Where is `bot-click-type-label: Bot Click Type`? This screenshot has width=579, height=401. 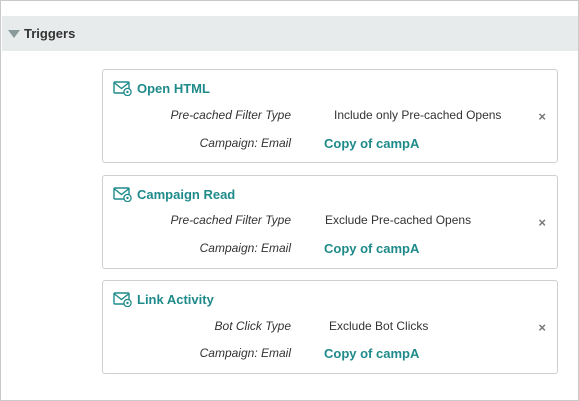 bot-click-type-label: Bot Click Type is located at coordinates (252, 326).